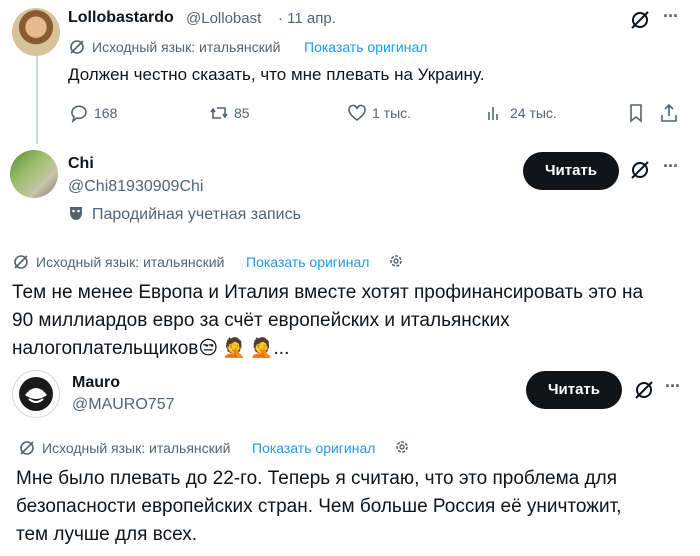 The width and height of the screenshot is (700, 556). I want to click on display-name: Lollobastardo, so click(121, 18).